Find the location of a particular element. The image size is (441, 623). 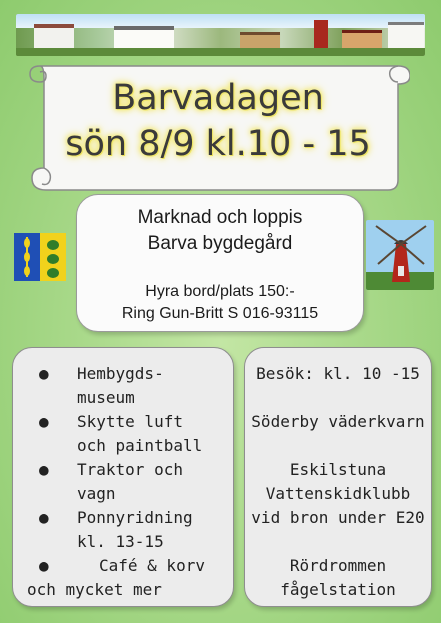

visit-club-location: vid bron under E20 is located at coordinates (338, 517).